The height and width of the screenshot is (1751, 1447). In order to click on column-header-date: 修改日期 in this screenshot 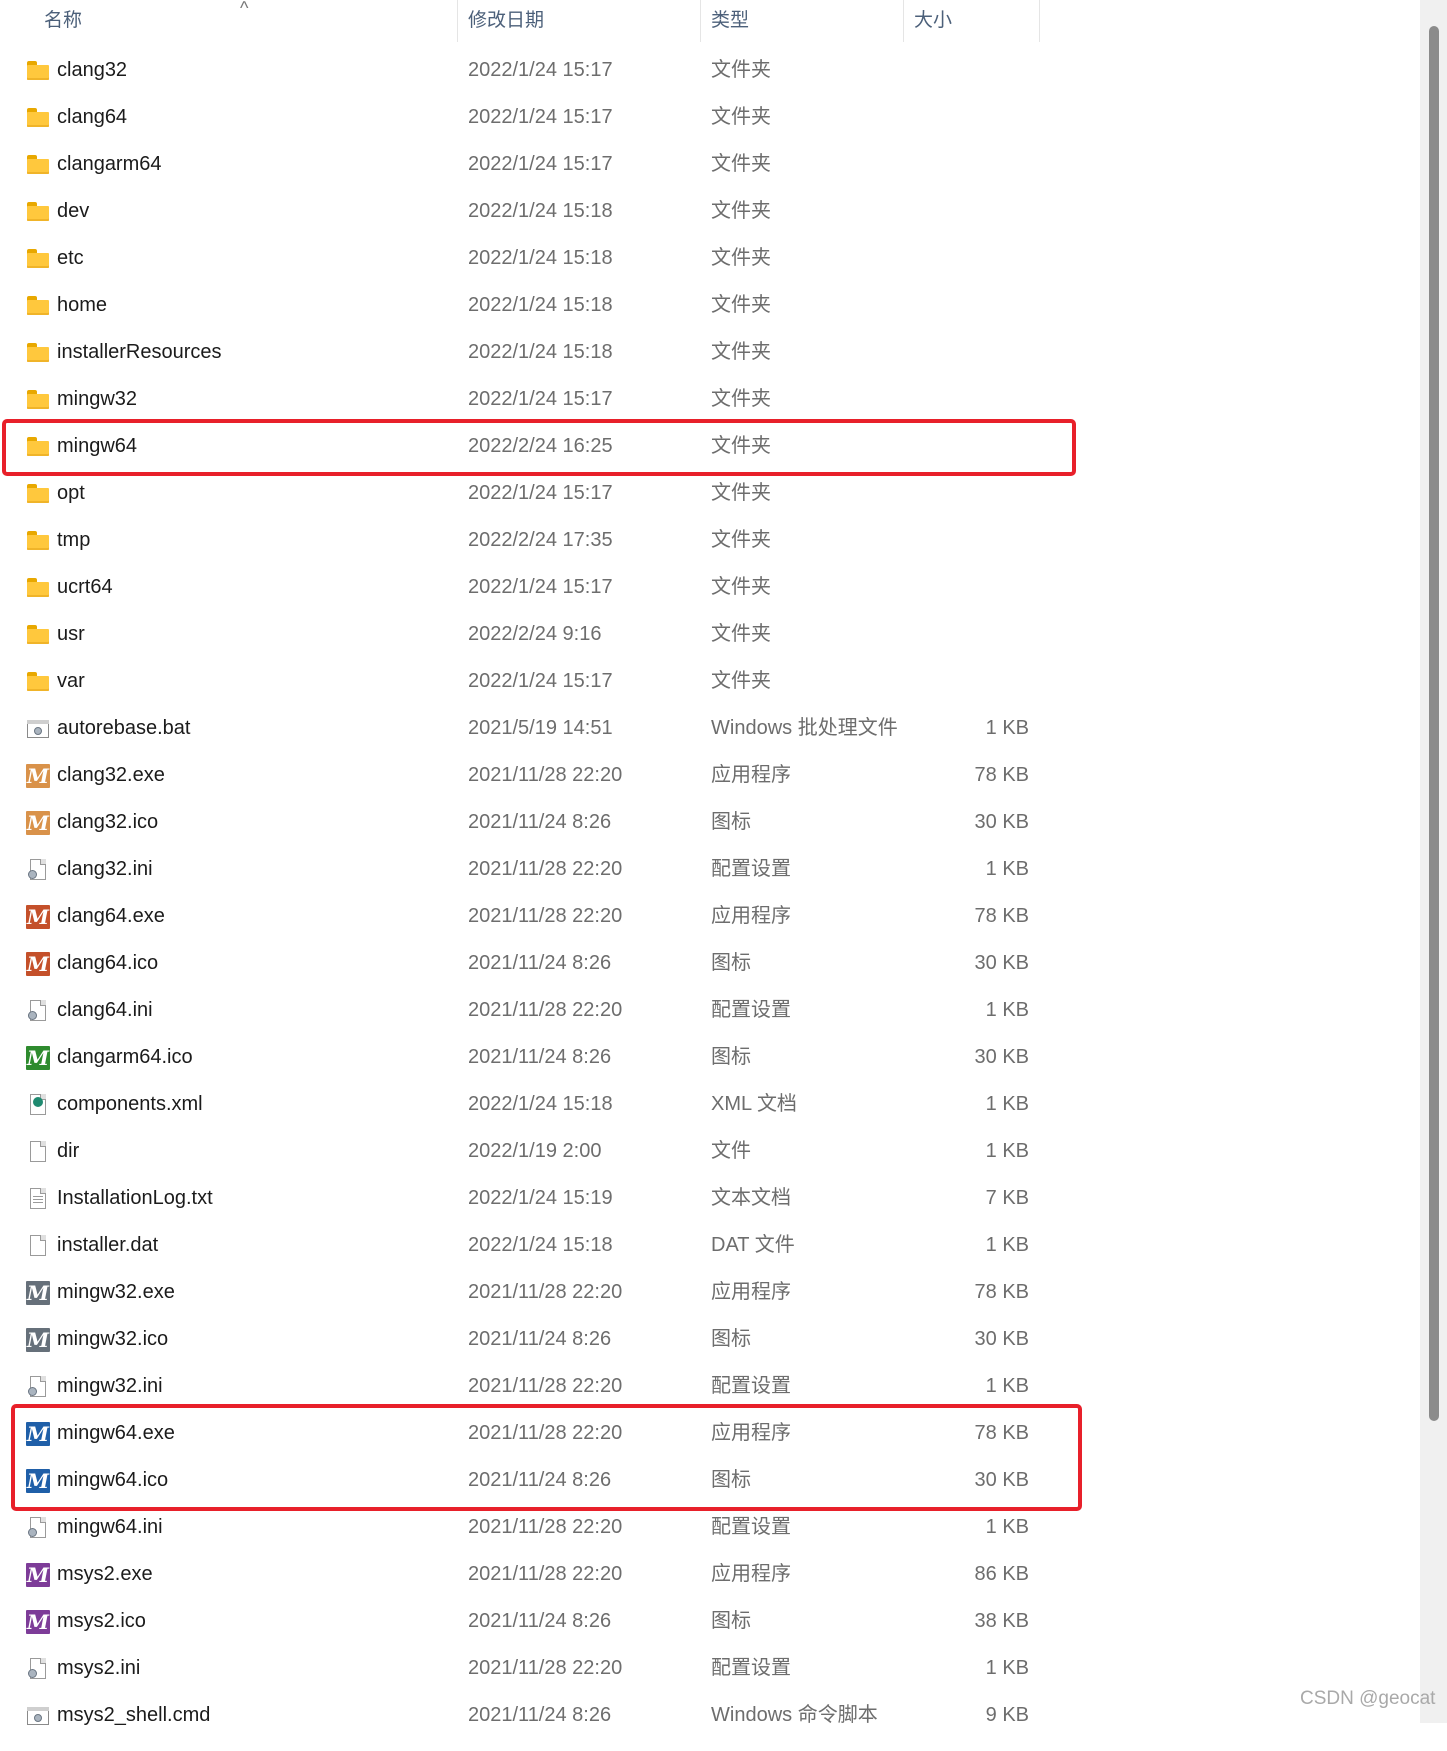, I will do `click(579, 21)`.